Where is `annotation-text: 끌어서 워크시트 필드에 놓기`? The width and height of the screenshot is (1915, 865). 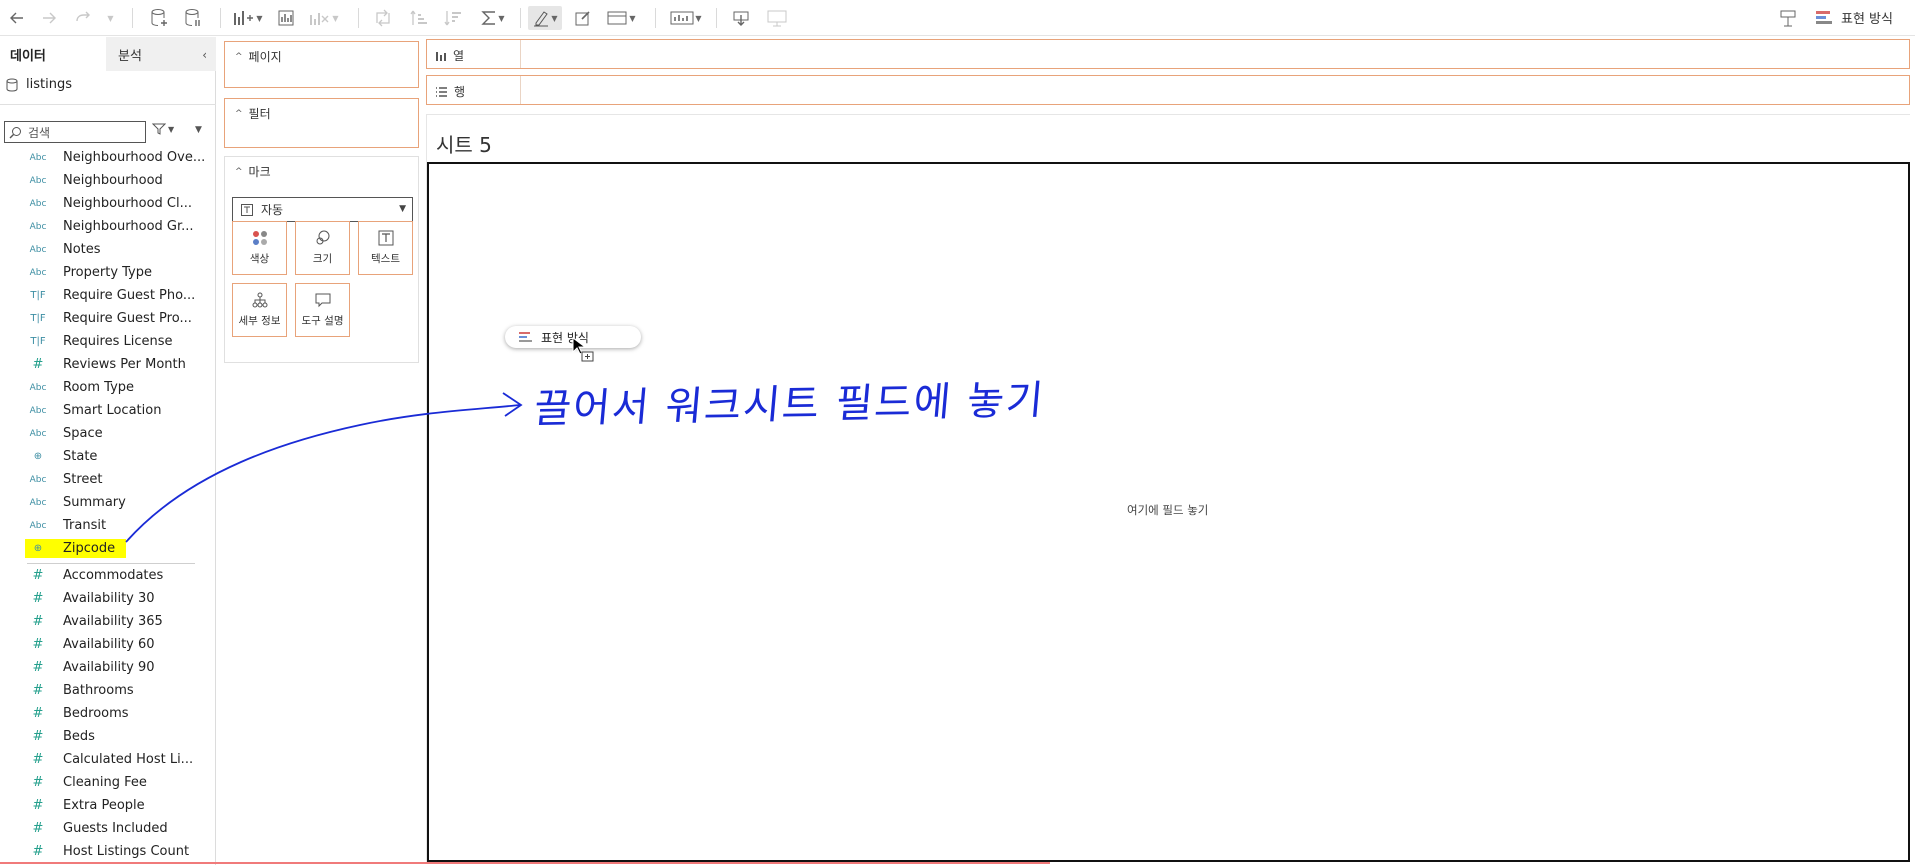
annotation-text: 끌어서 워크시트 필드에 놓기 is located at coordinates (789, 405).